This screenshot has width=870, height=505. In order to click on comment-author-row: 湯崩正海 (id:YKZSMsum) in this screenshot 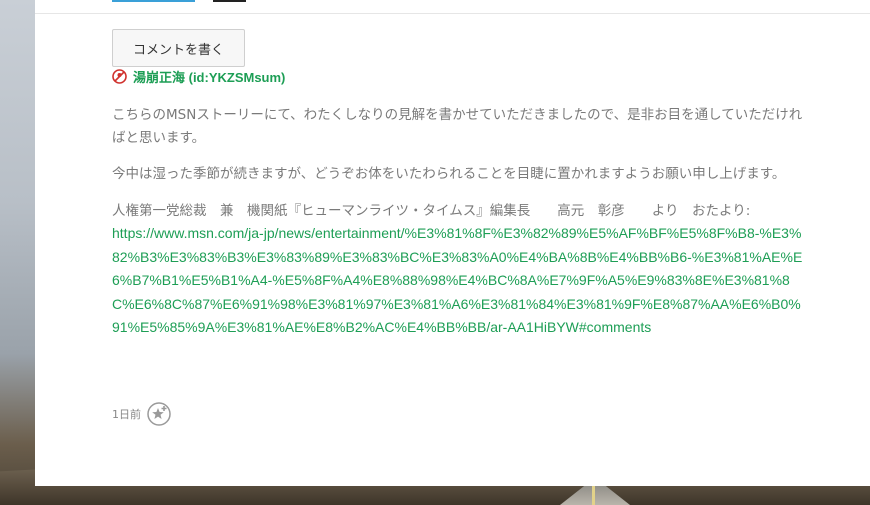, I will do `click(198, 76)`.